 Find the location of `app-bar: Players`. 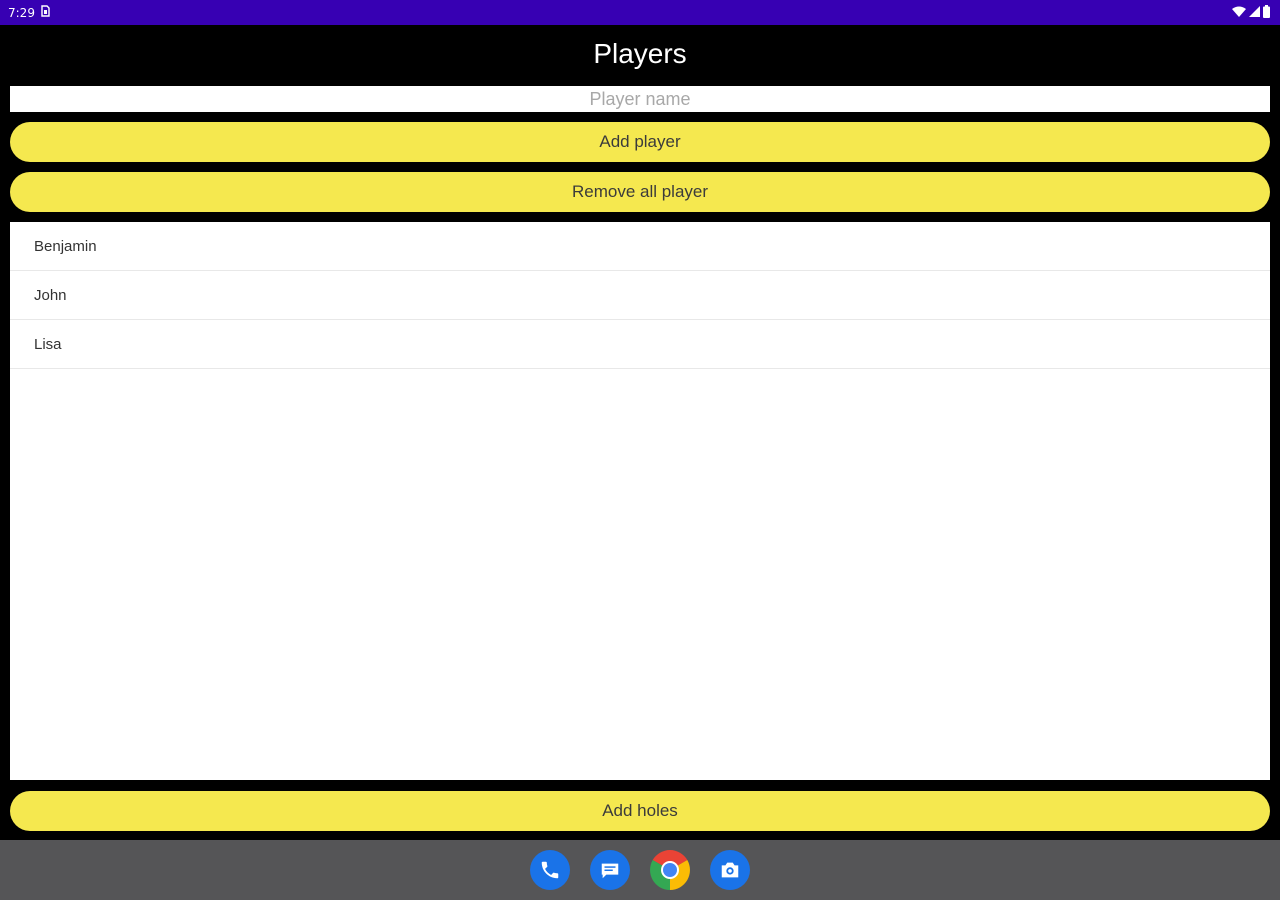

app-bar: Players is located at coordinates (640, 54).